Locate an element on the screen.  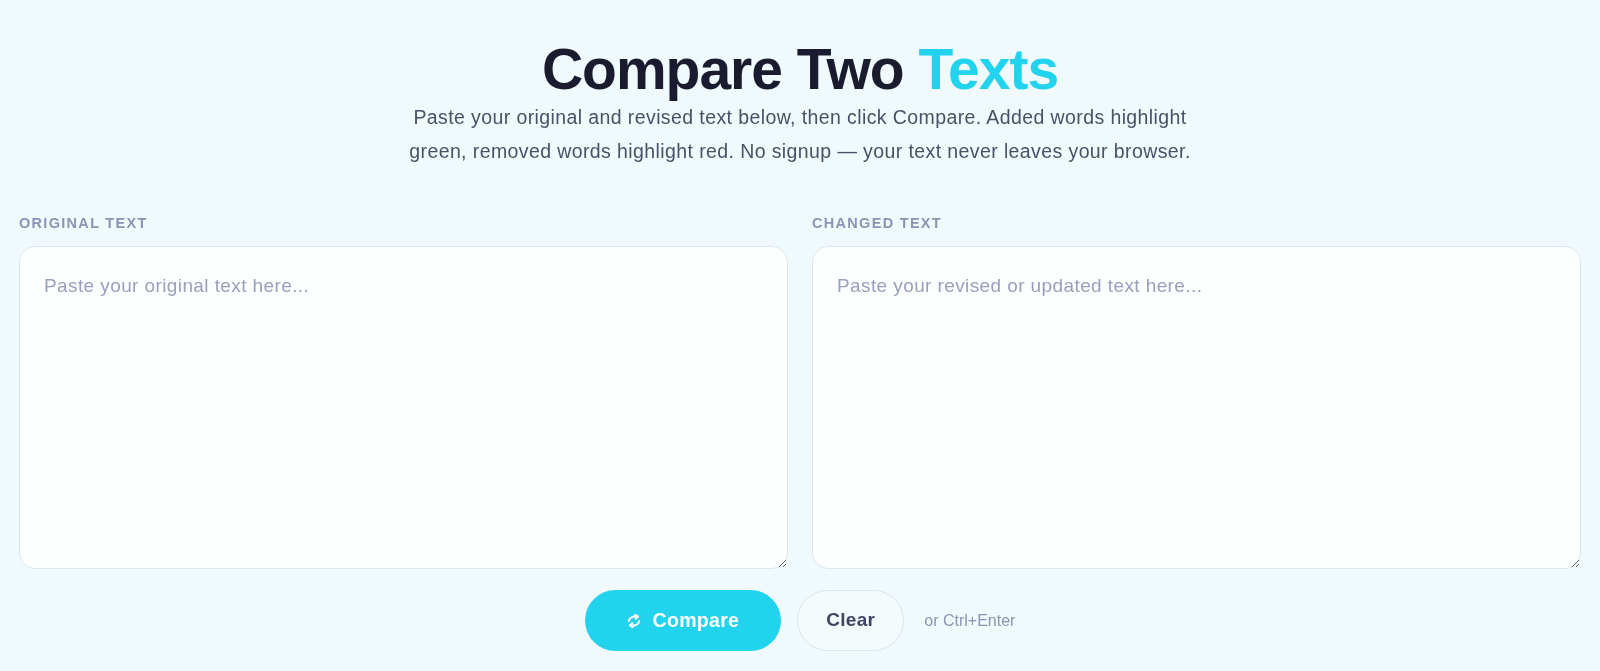
curved-arrows-icon is located at coordinates (633, 620).